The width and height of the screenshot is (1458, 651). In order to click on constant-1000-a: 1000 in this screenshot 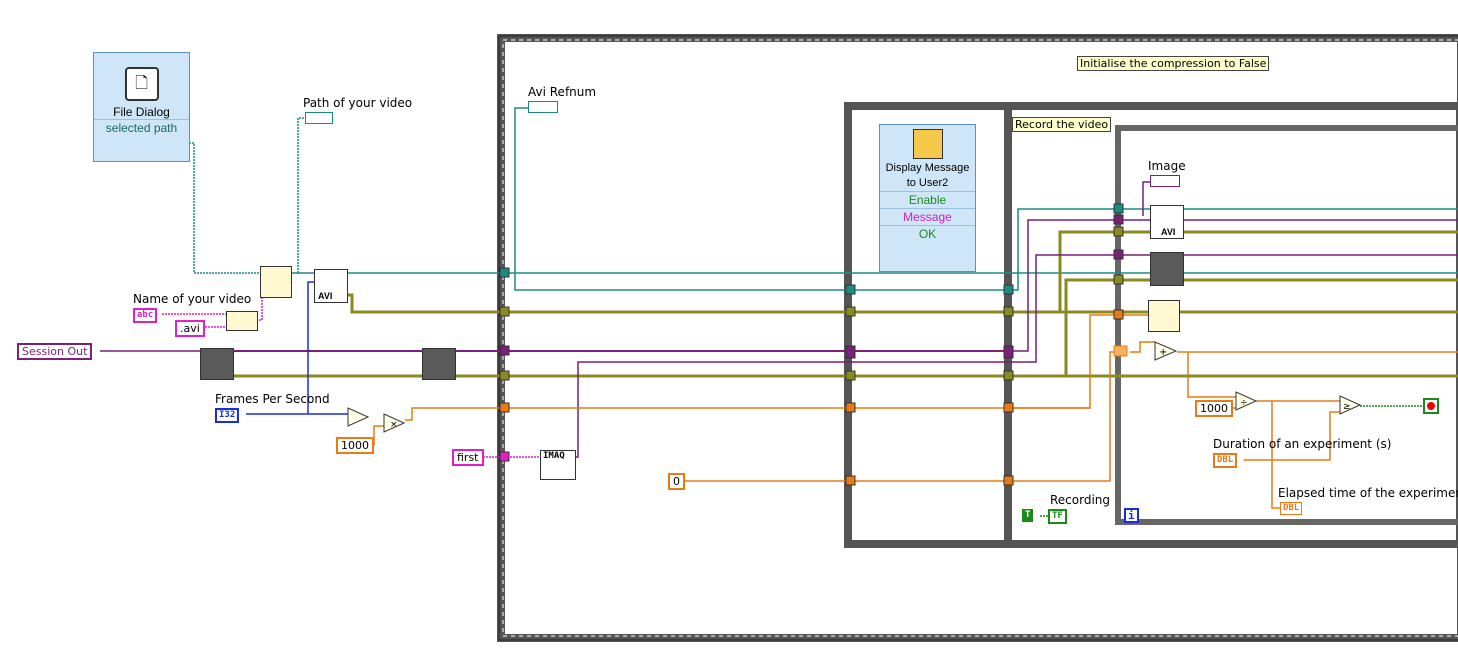, I will do `click(355, 445)`.